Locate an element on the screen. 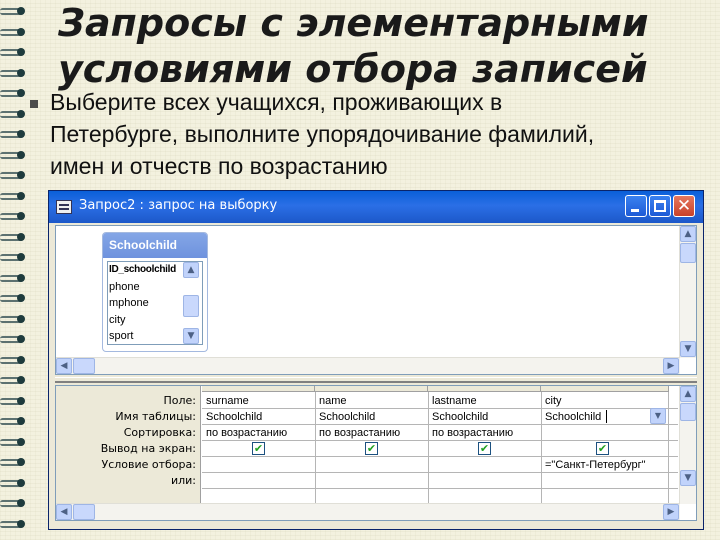 The height and width of the screenshot is (540, 720). grid-cell-criteria: ="Санкт-Петербург" is located at coordinates (605, 465).